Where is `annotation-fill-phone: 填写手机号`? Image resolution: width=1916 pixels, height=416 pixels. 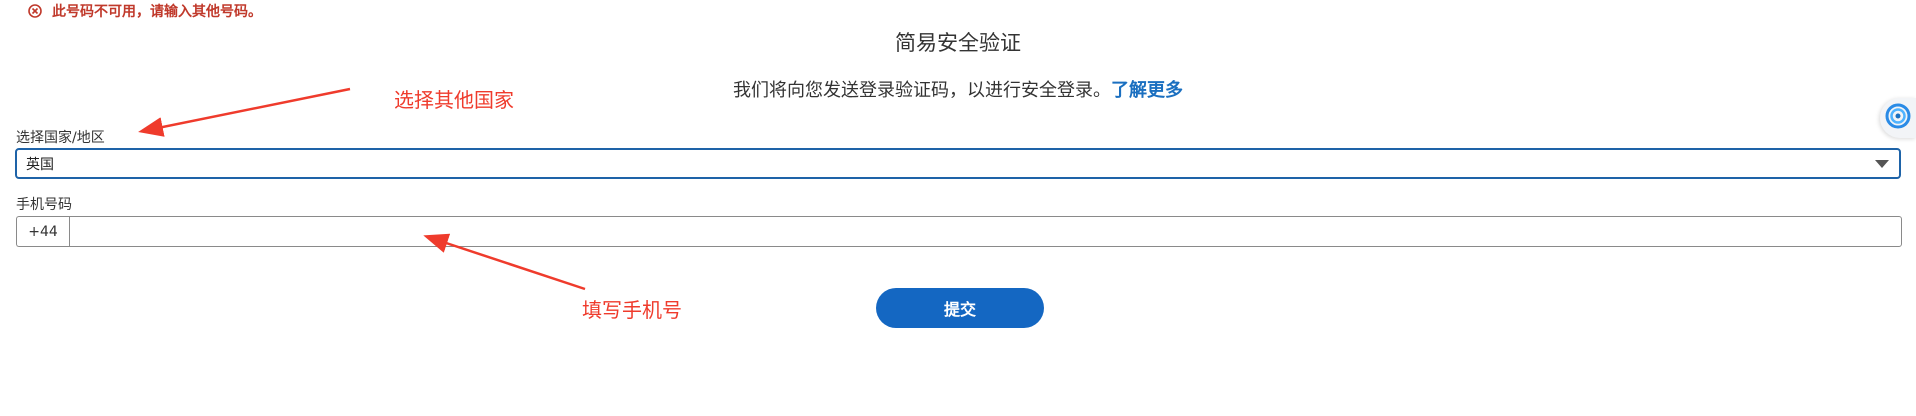
annotation-fill-phone: 填写手机号 is located at coordinates (632, 310).